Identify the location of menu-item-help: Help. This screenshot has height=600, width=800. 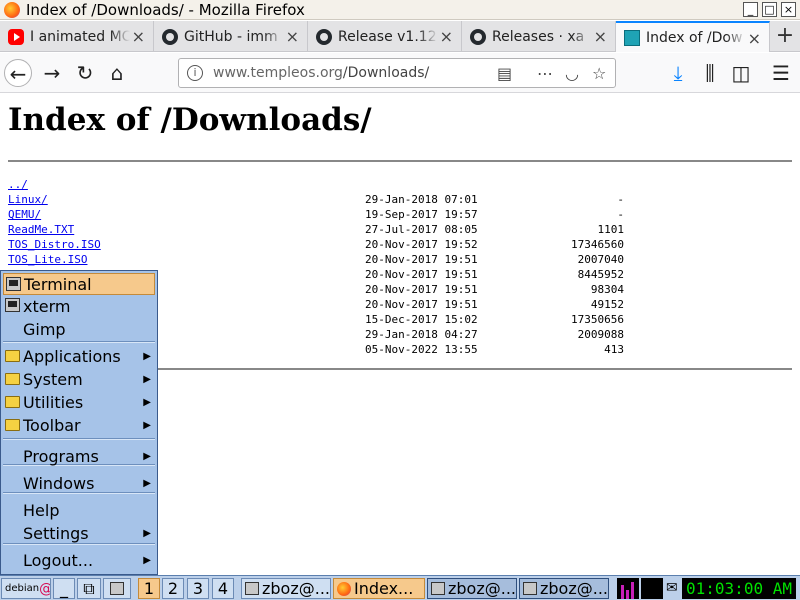
(79, 510).